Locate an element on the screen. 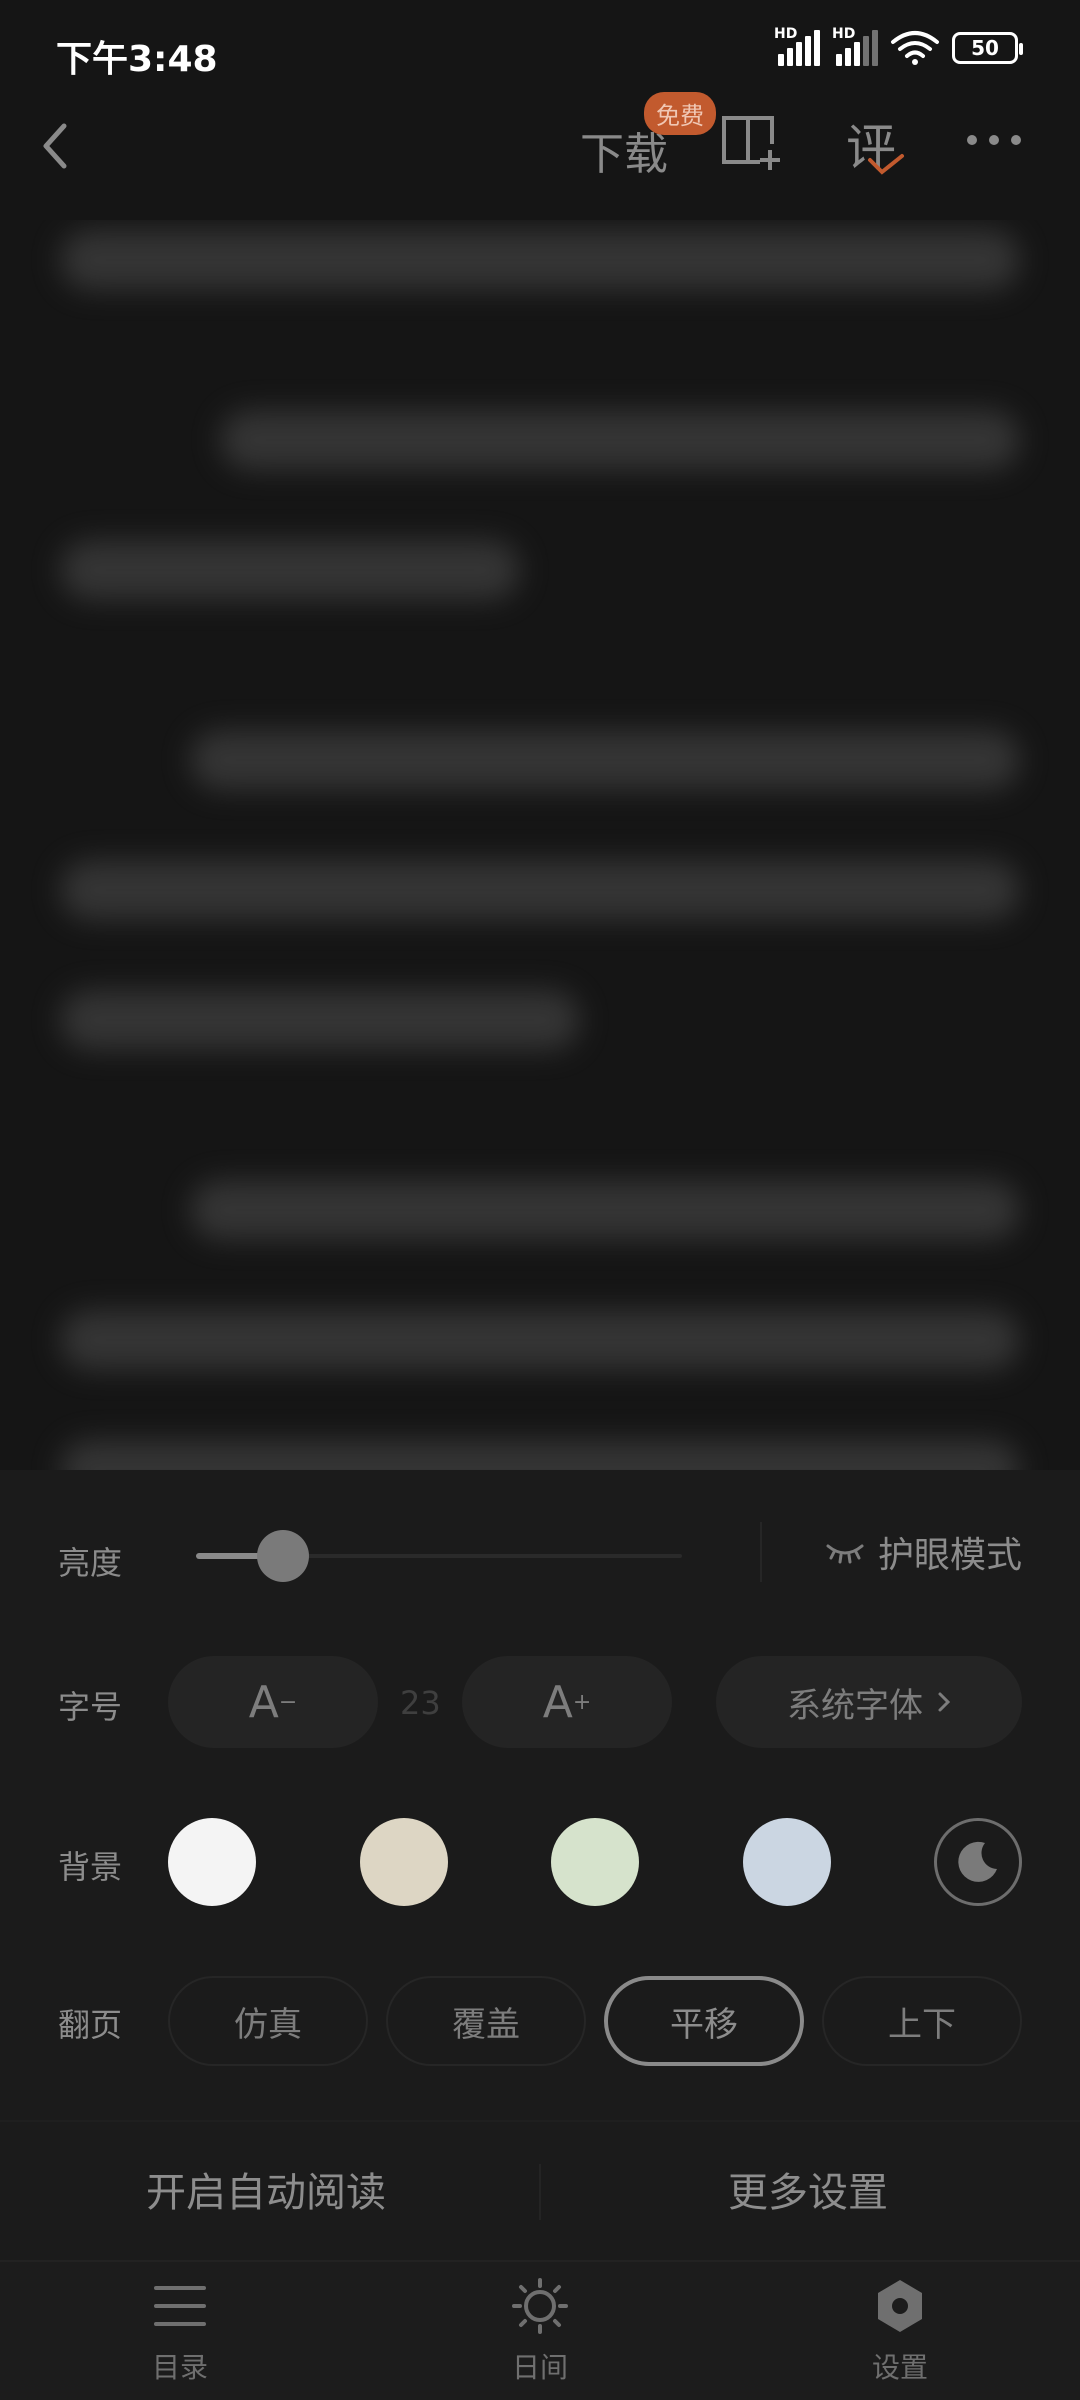  reader-toolbar: 下载 免费 评 is located at coordinates (540, 156).